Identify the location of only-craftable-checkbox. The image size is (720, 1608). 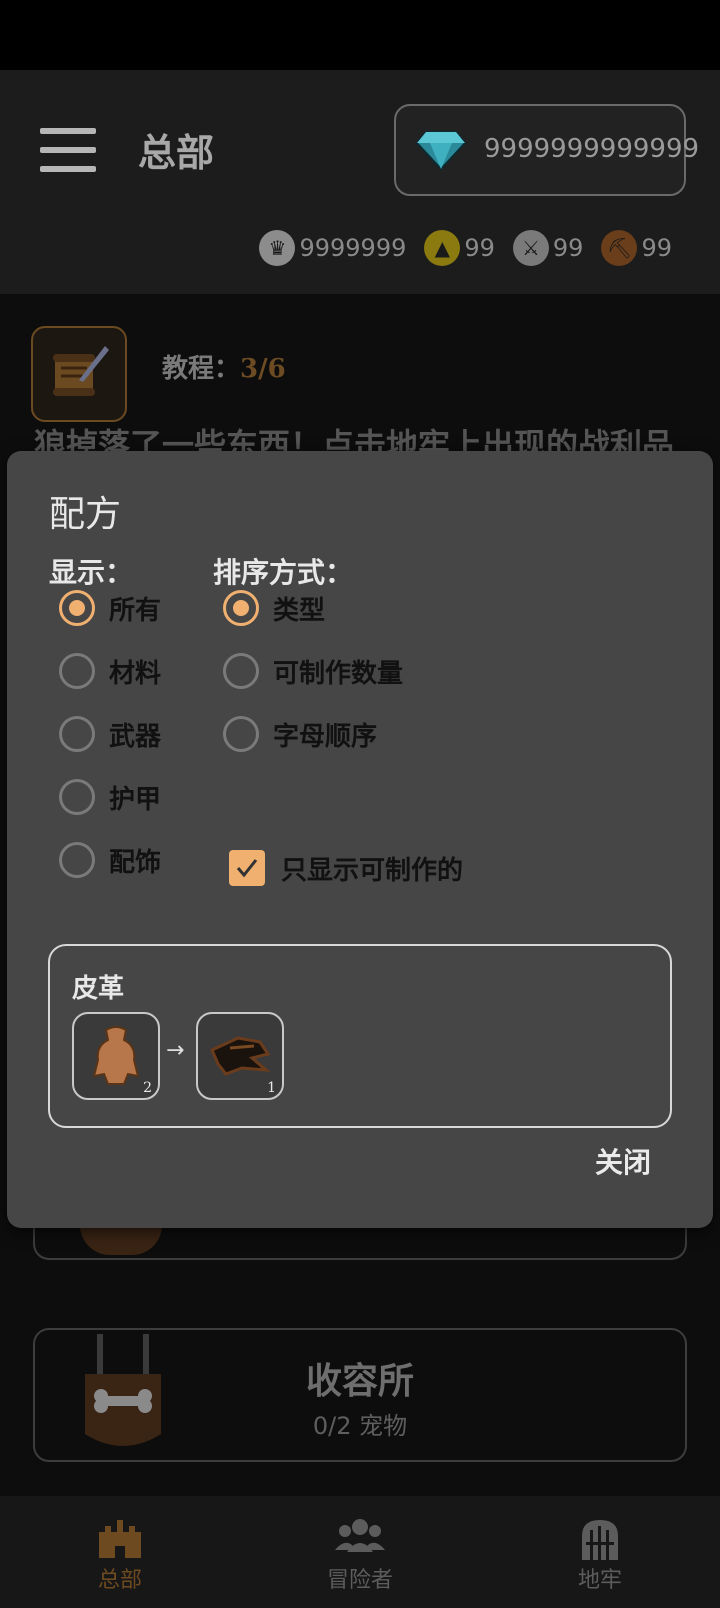
(247, 868).